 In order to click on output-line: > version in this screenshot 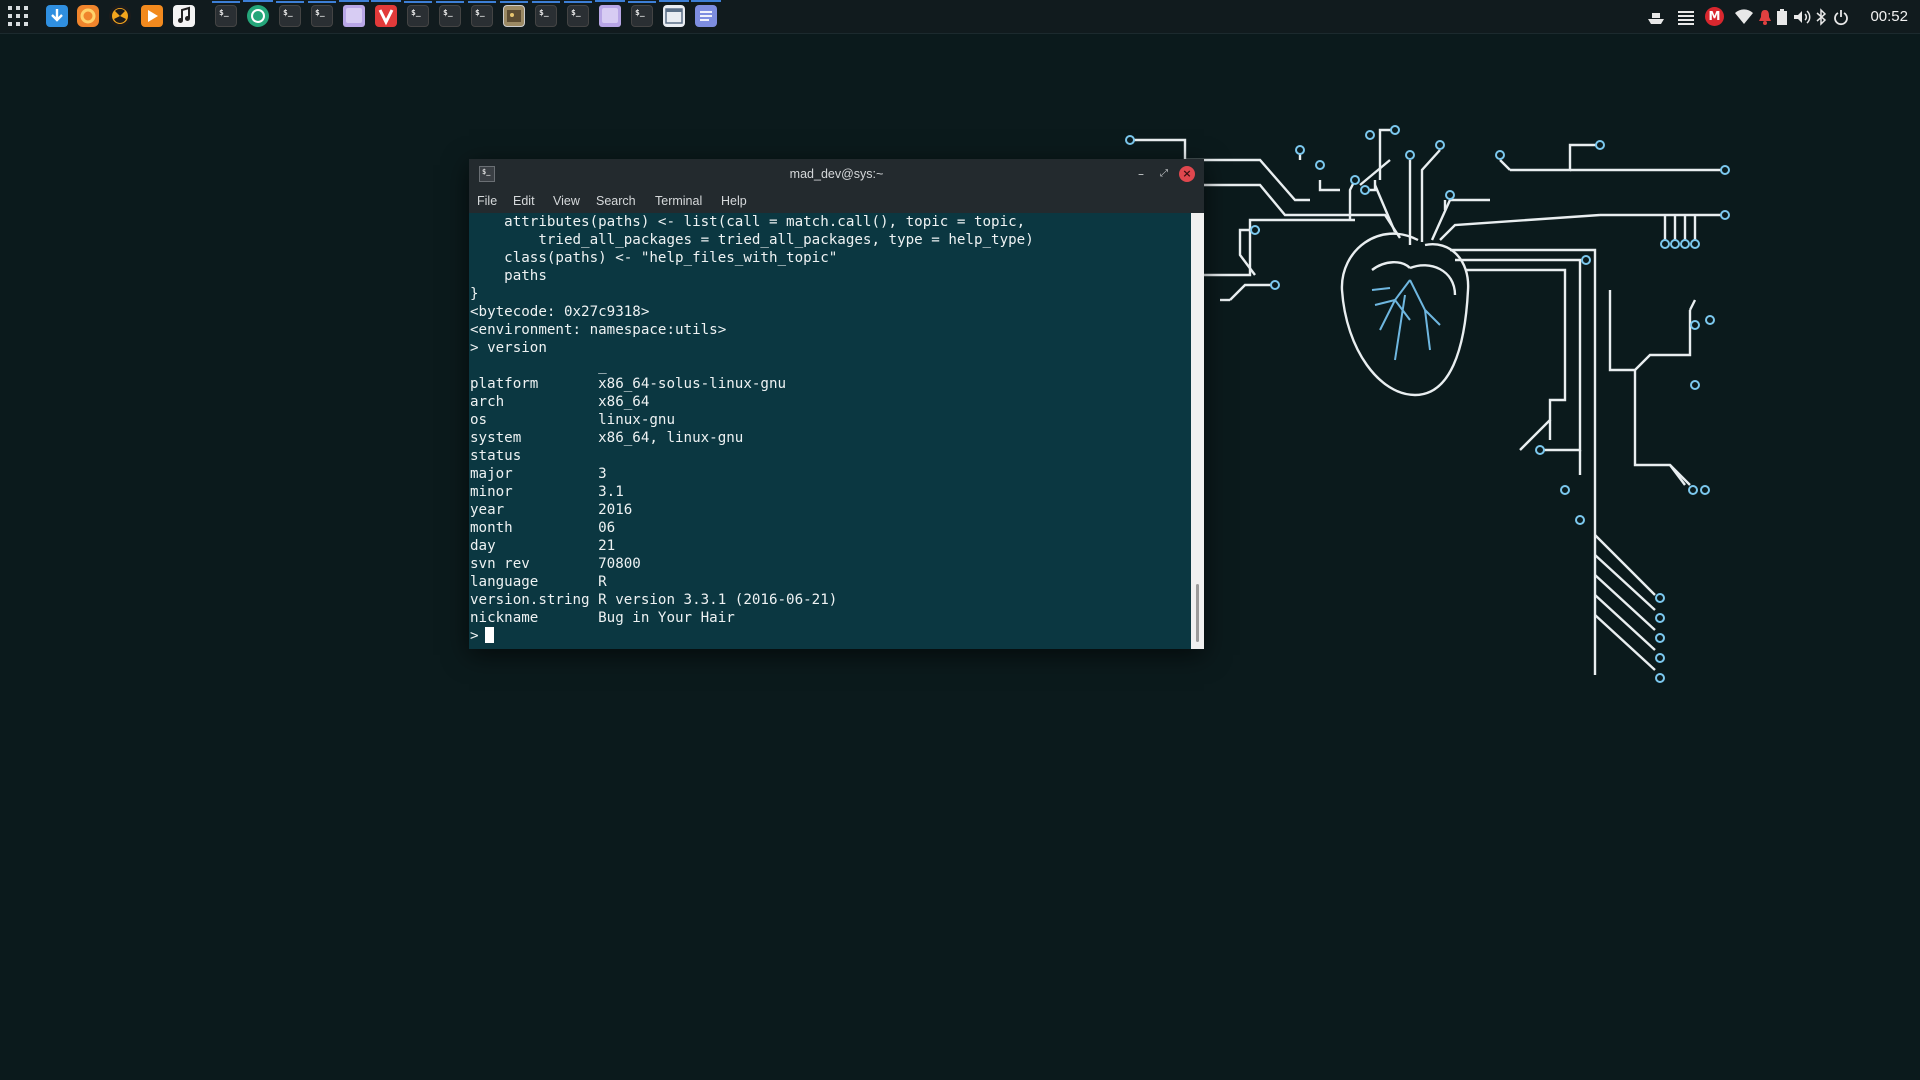, I will do `click(508, 348)`.